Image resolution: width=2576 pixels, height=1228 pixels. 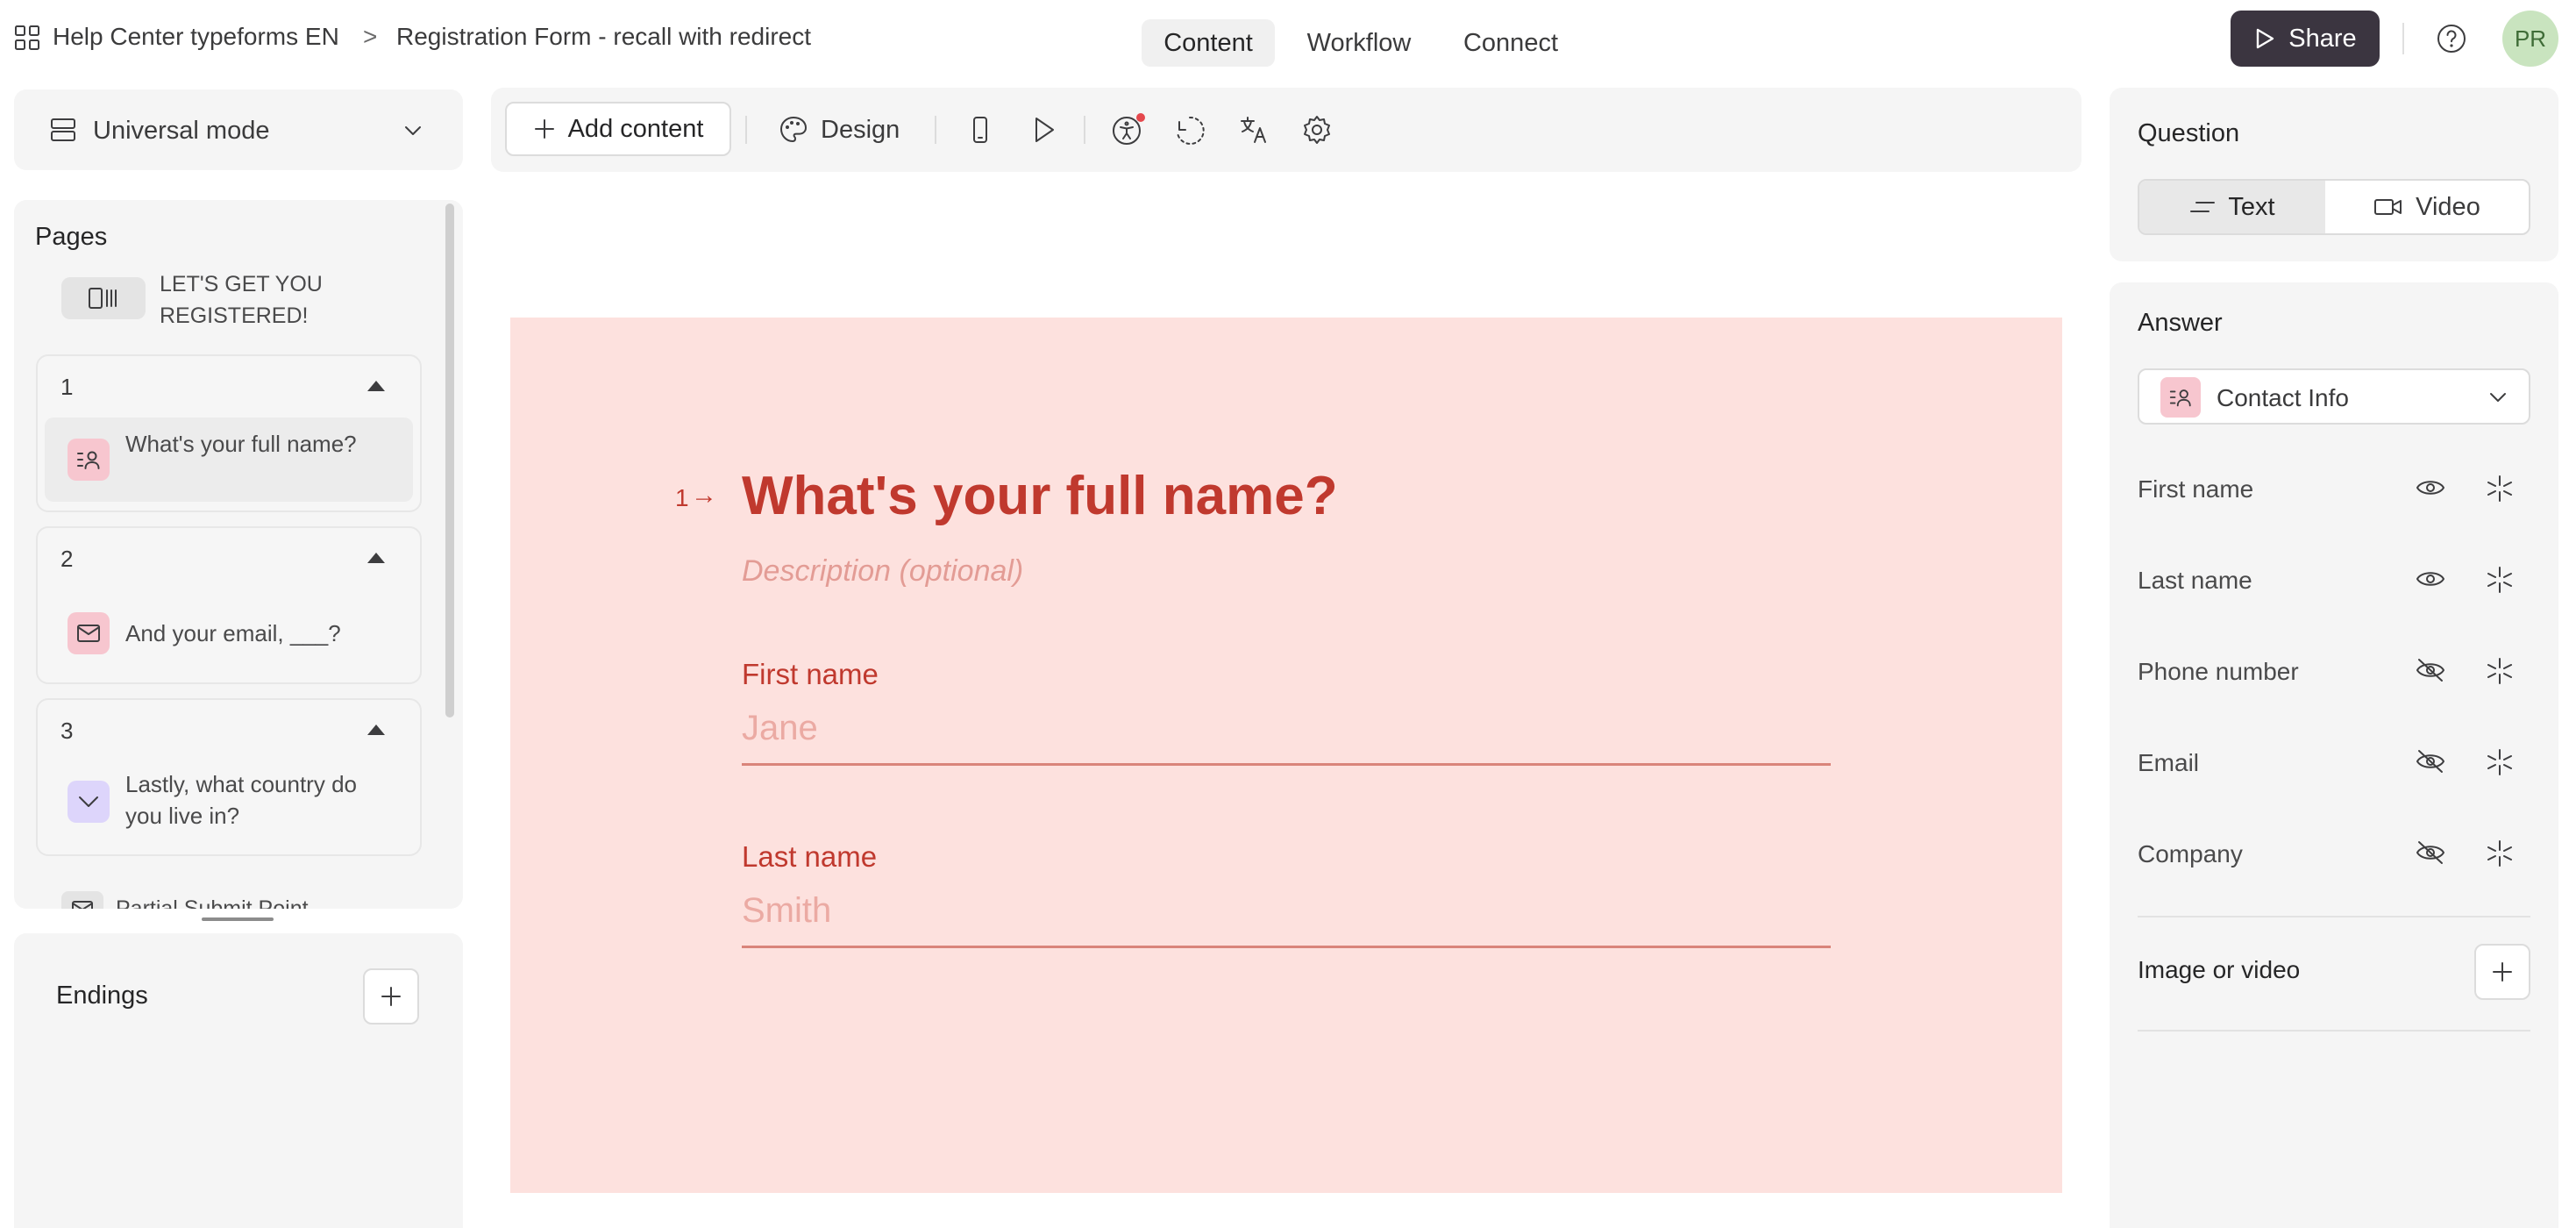 I want to click on image-or-video-label: Image or video, so click(x=2219, y=969).